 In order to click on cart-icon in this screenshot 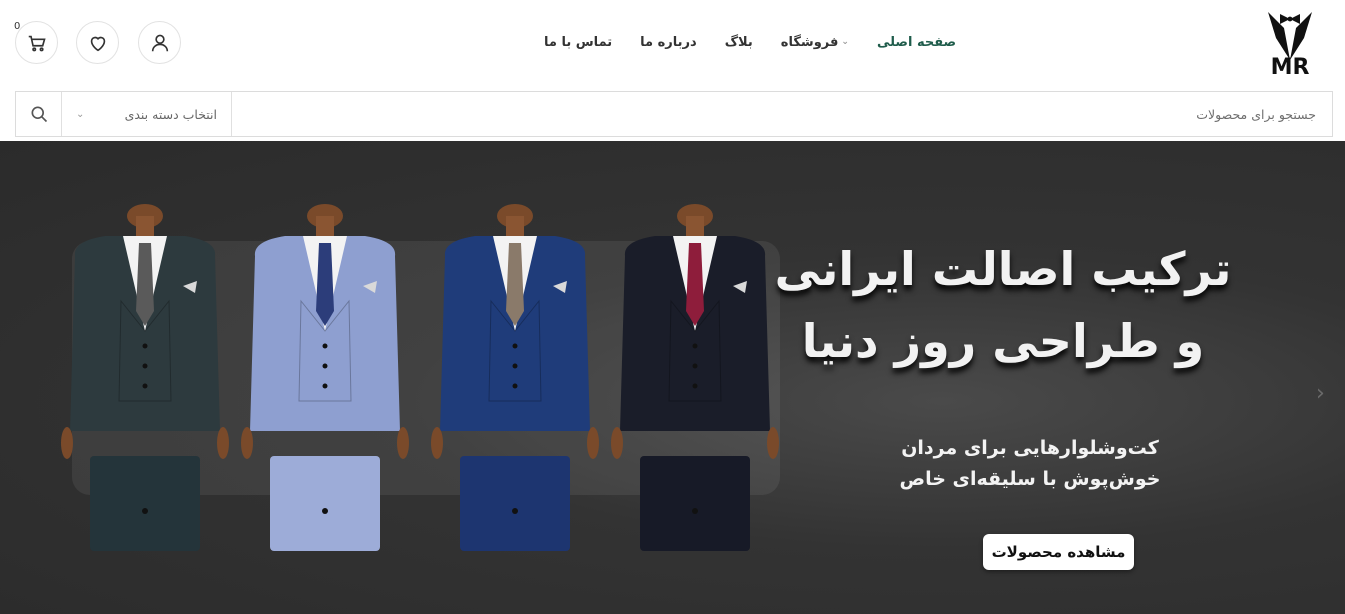, I will do `click(37, 43)`.